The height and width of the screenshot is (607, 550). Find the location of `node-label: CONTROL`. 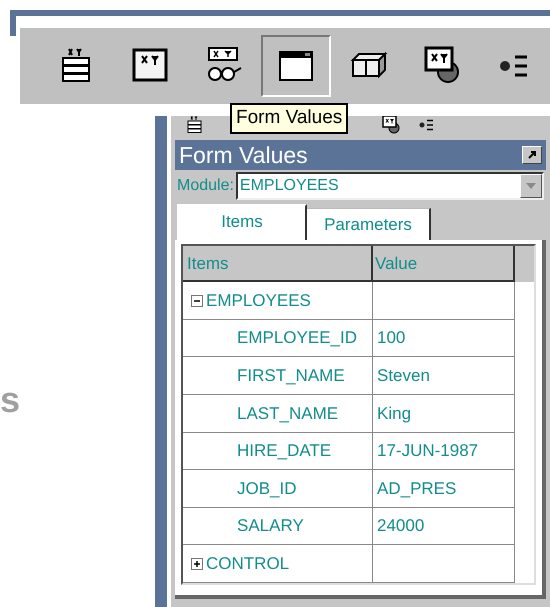

node-label: CONTROL is located at coordinates (248, 563).